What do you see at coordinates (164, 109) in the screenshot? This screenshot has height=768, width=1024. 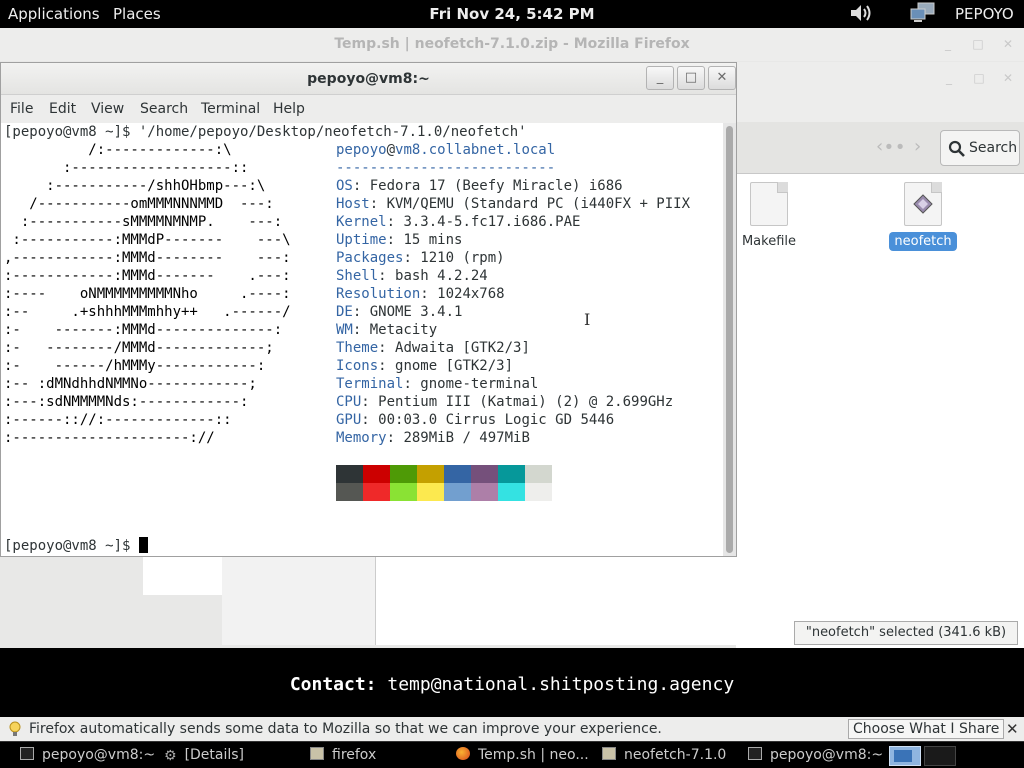 I see `menu-search: Search` at bounding box center [164, 109].